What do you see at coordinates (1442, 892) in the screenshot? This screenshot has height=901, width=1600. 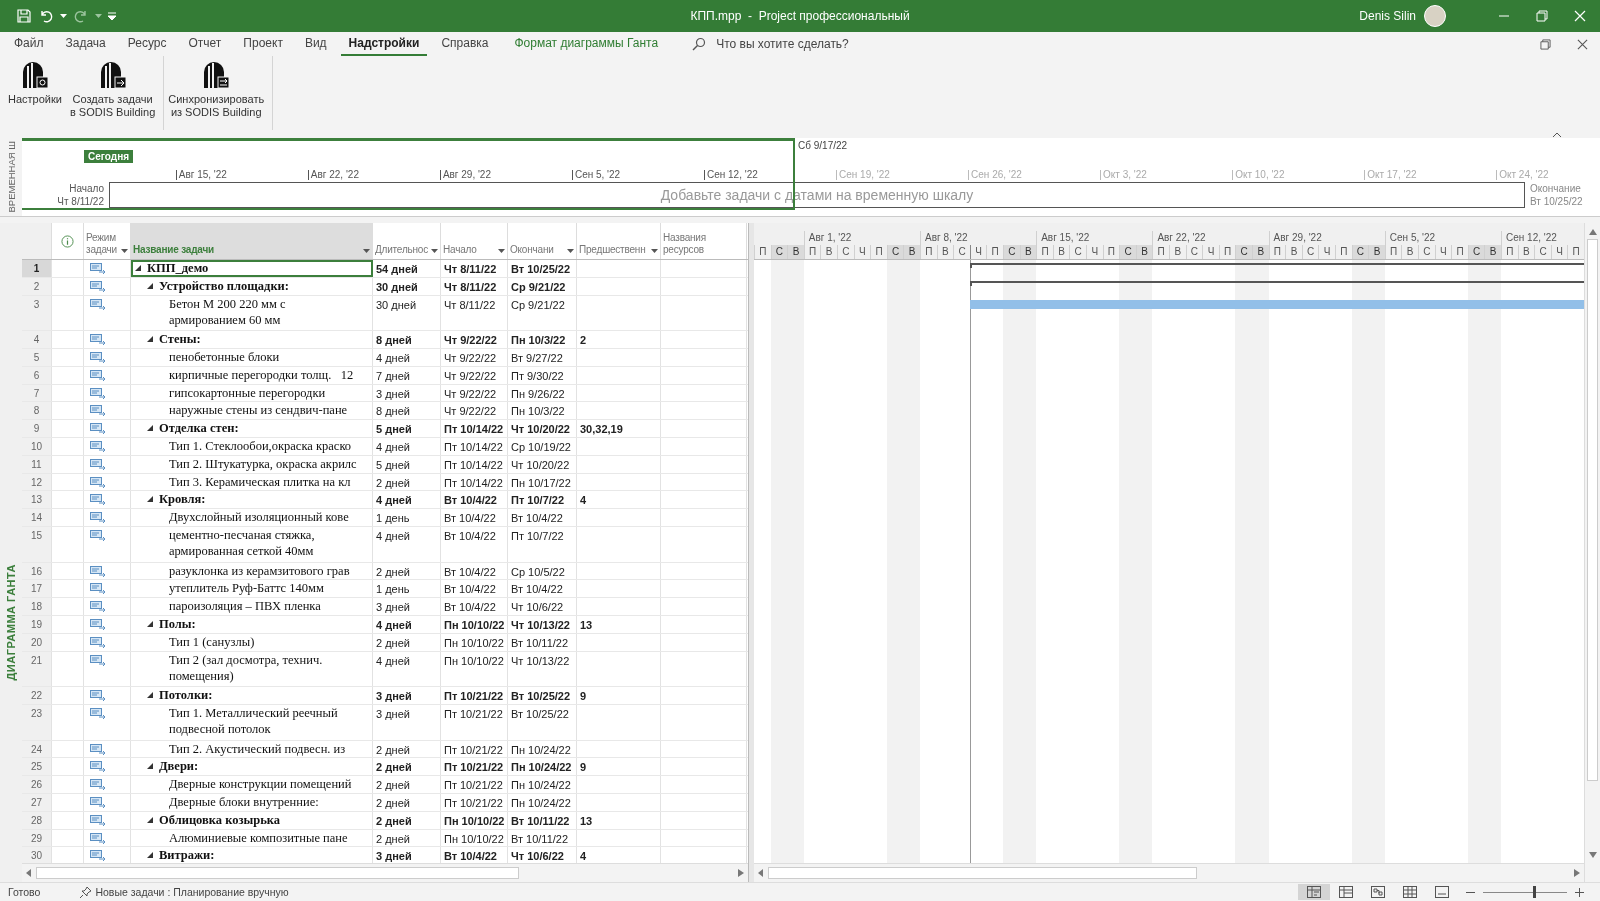 I see `view-icon` at bounding box center [1442, 892].